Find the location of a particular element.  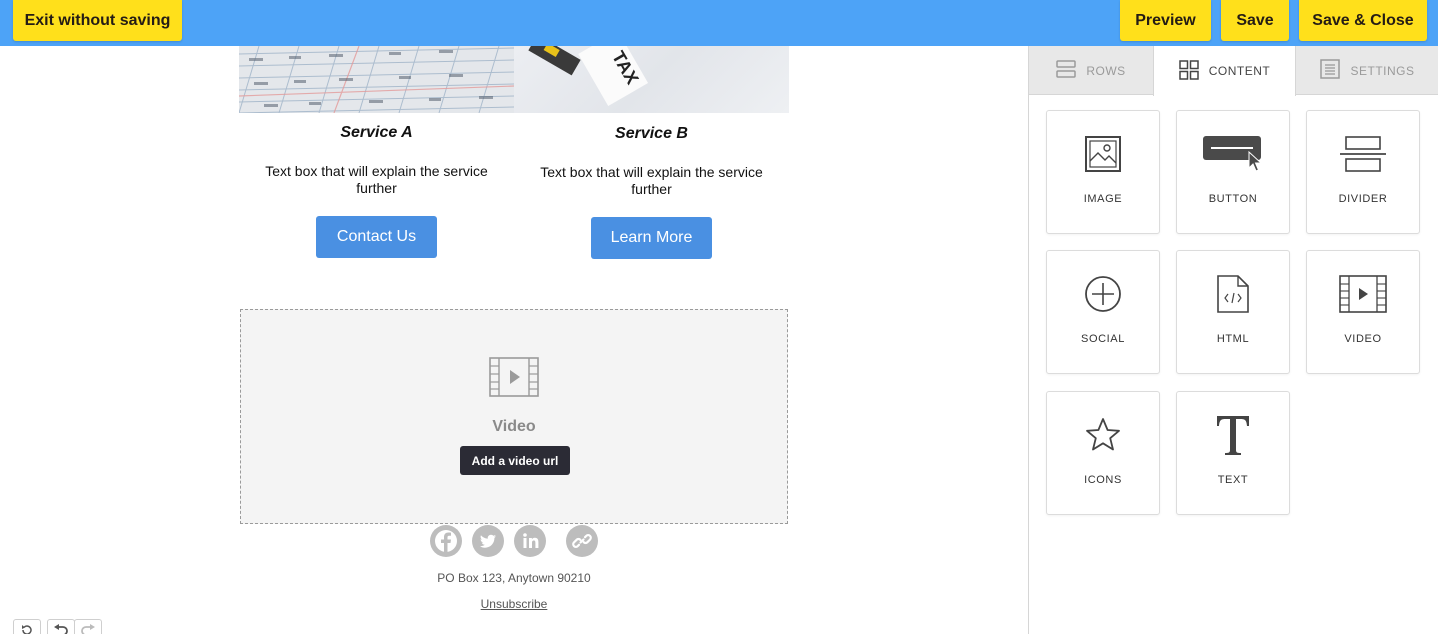

tile-label-button: BUTTON is located at coordinates (1233, 199).